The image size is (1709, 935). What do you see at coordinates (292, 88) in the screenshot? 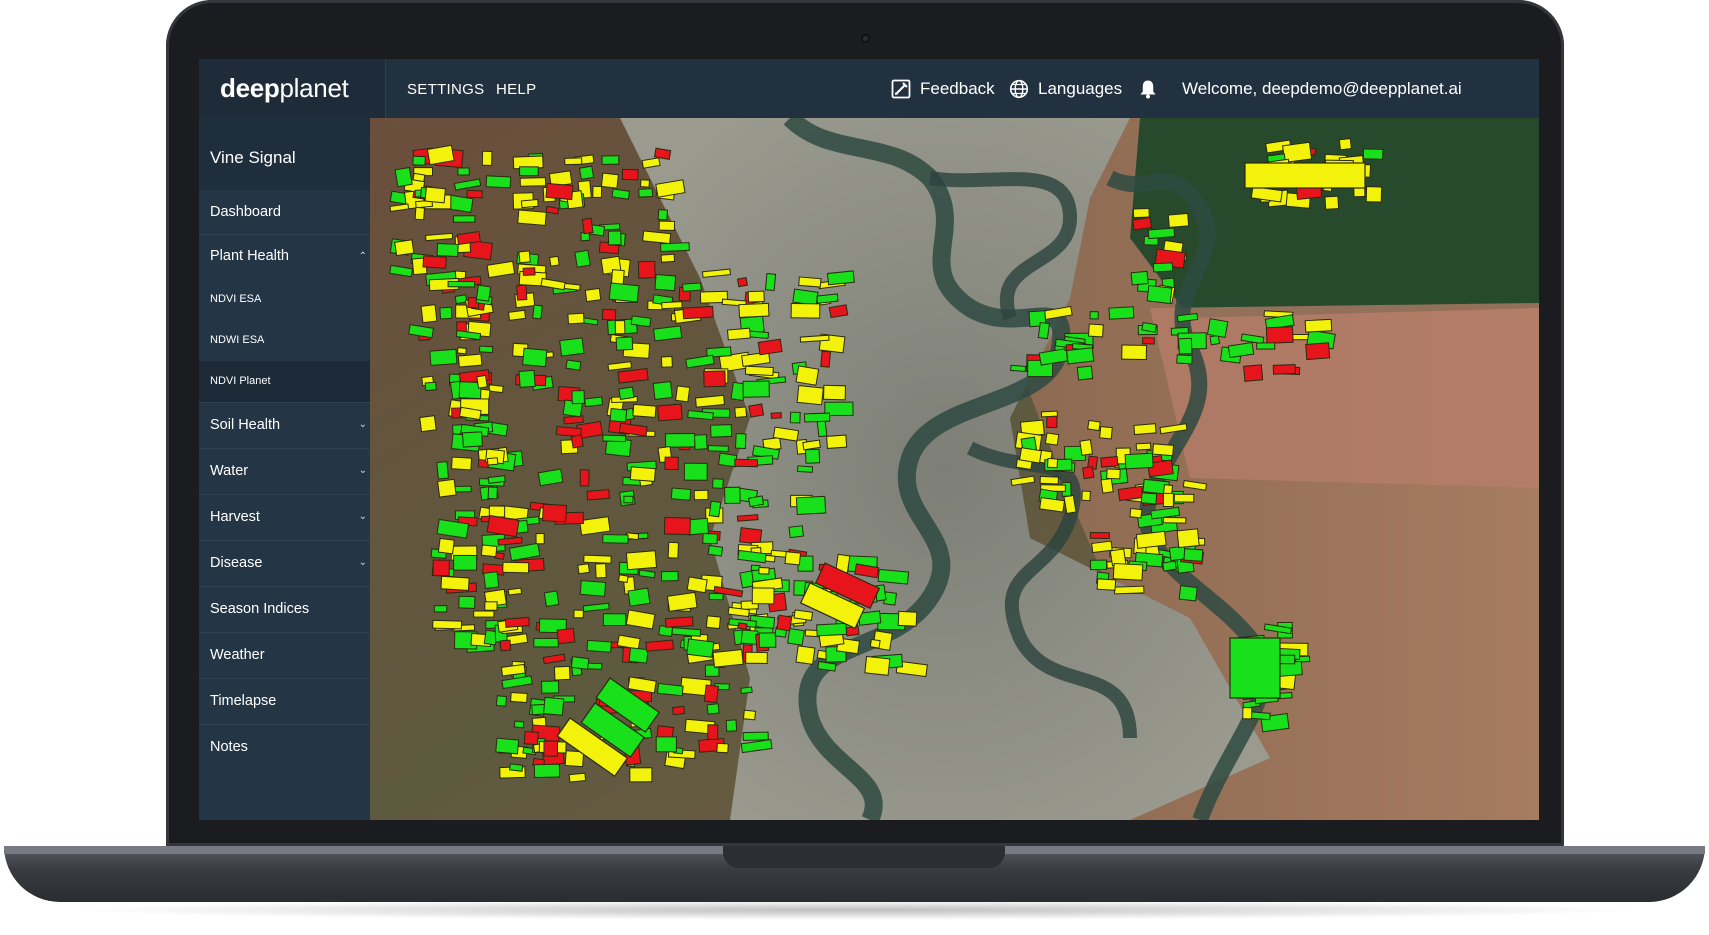
I see `logo: deepplanet` at bounding box center [292, 88].